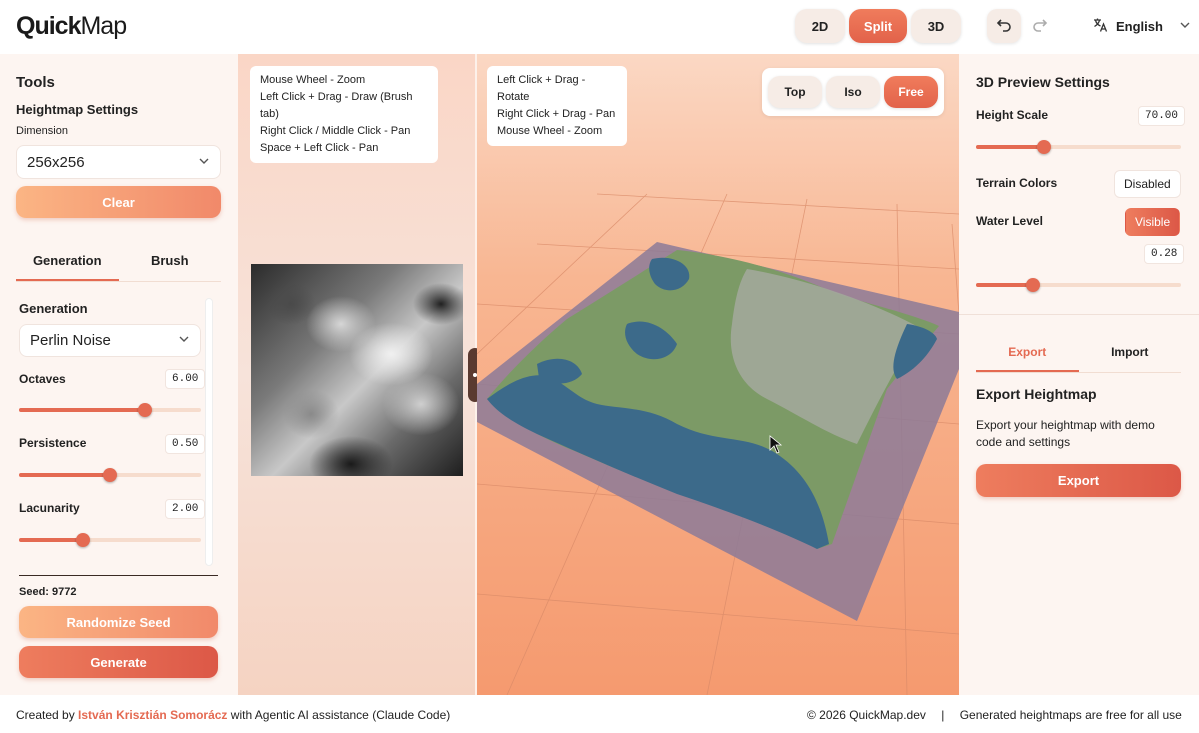  What do you see at coordinates (541, 88) in the screenshot?
I see `hint-line: Left Click + Drag - Rotate` at bounding box center [541, 88].